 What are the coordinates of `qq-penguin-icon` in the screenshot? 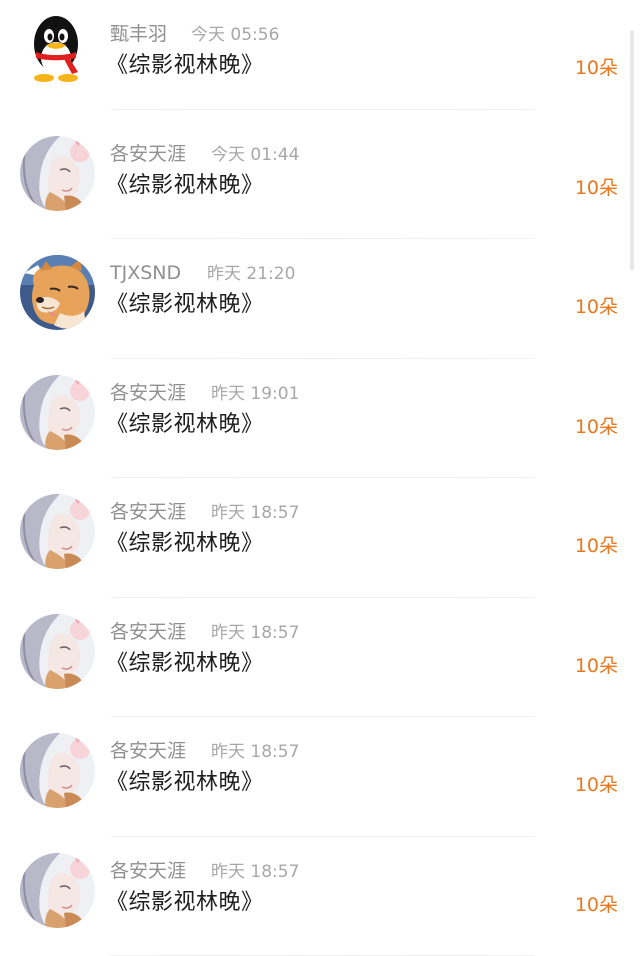 It's located at (56, 49).